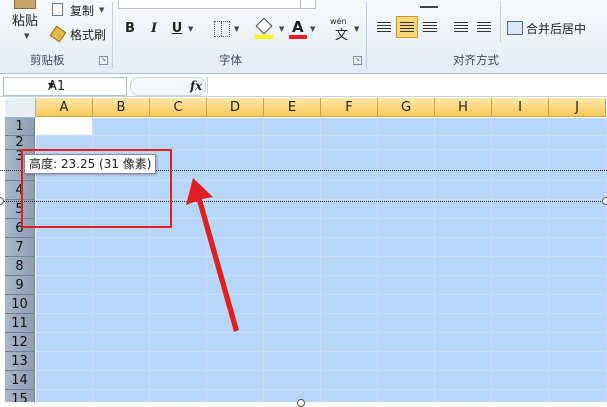 The width and height of the screenshot is (607, 407). I want to click on row-header-8: 8, so click(20, 266).